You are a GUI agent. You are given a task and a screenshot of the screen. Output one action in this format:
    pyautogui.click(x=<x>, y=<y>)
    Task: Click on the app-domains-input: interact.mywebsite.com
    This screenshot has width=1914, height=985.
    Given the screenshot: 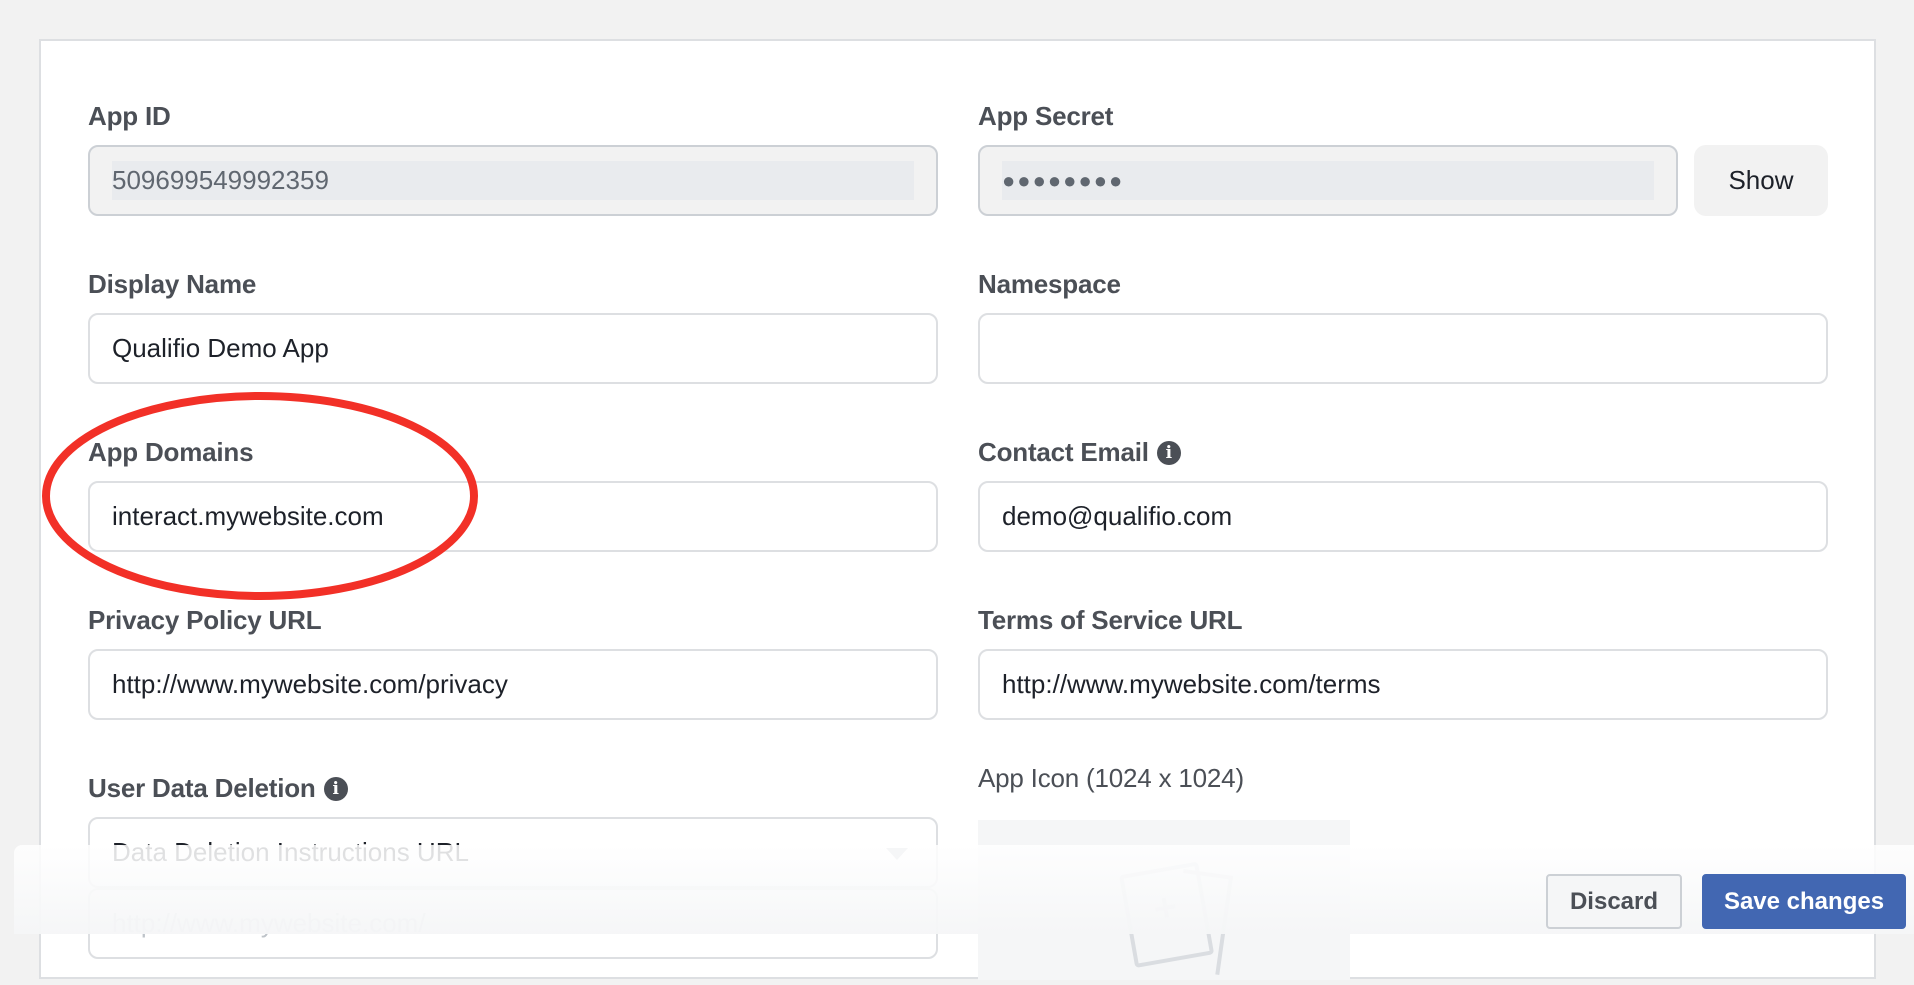 What is the action you would take?
    pyautogui.click(x=513, y=516)
    